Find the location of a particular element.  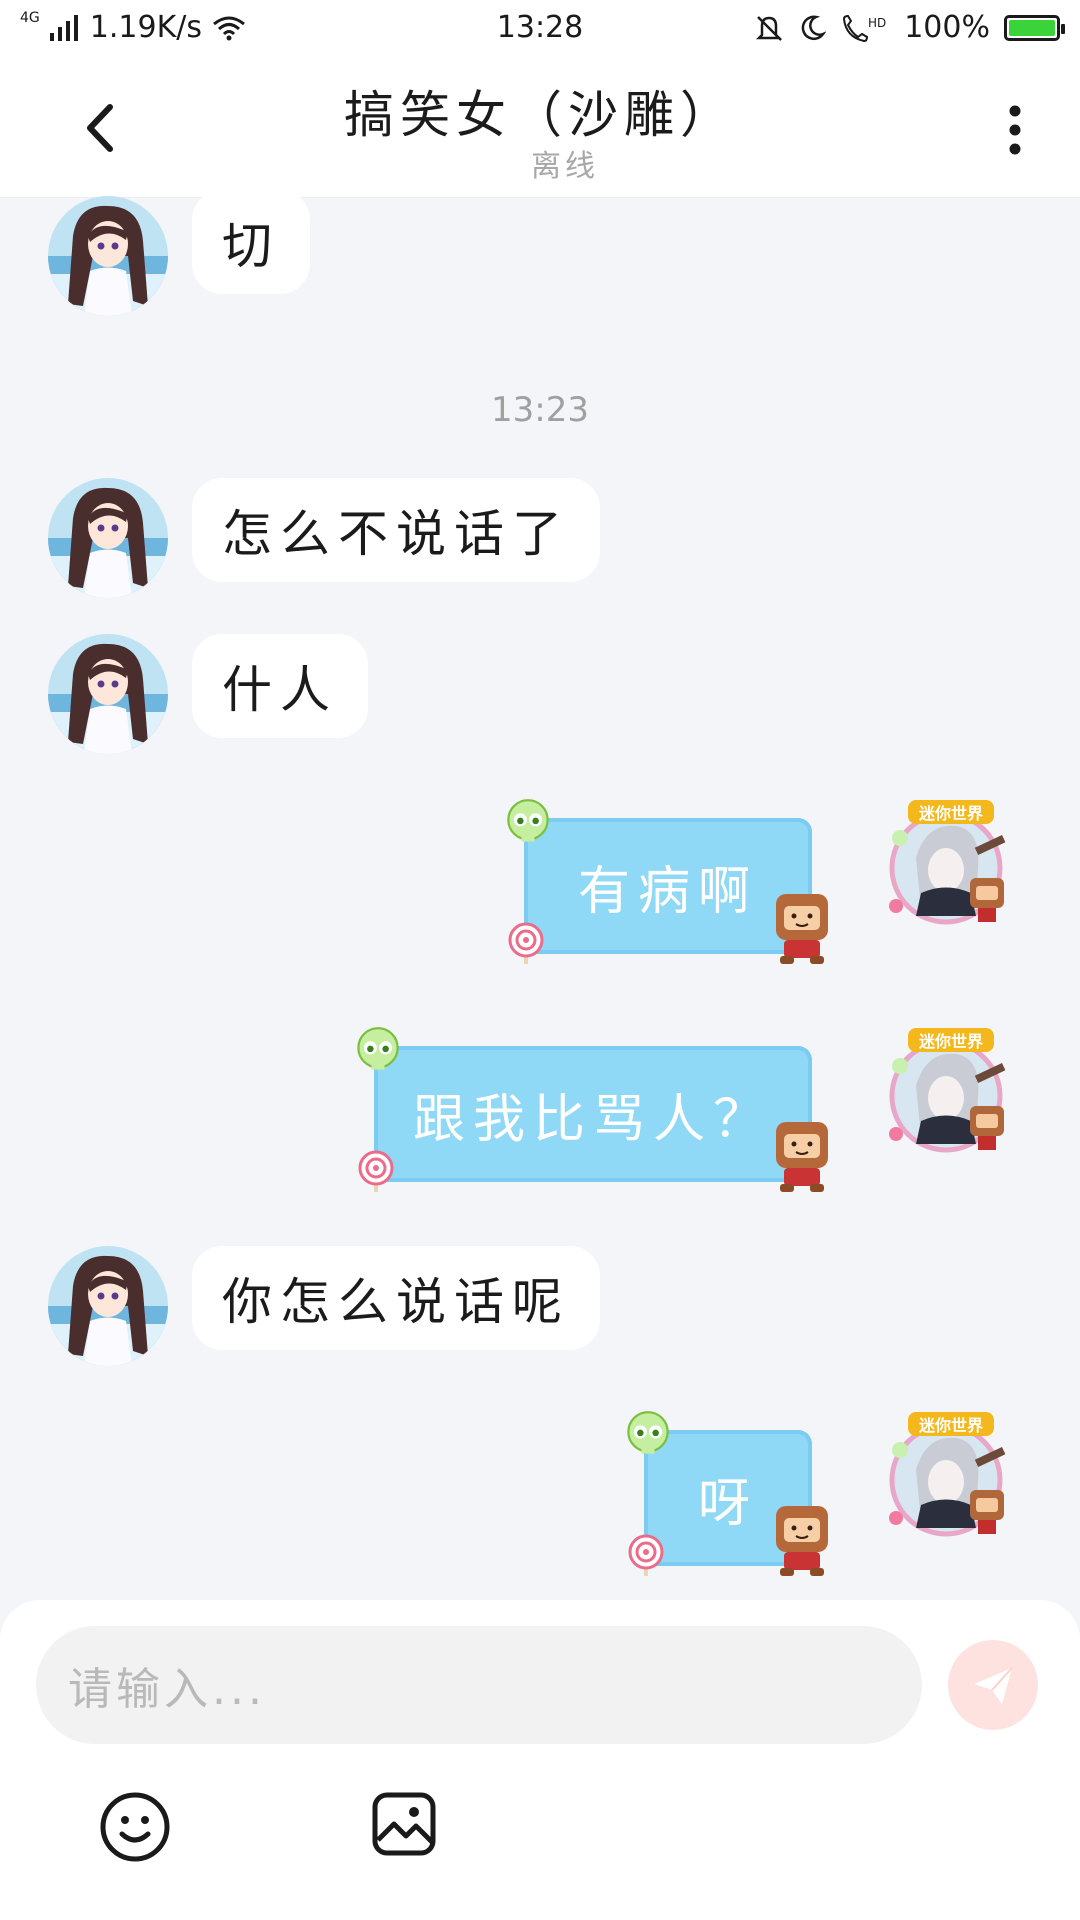

battery-percent: 100% is located at coordinates (947, 27).